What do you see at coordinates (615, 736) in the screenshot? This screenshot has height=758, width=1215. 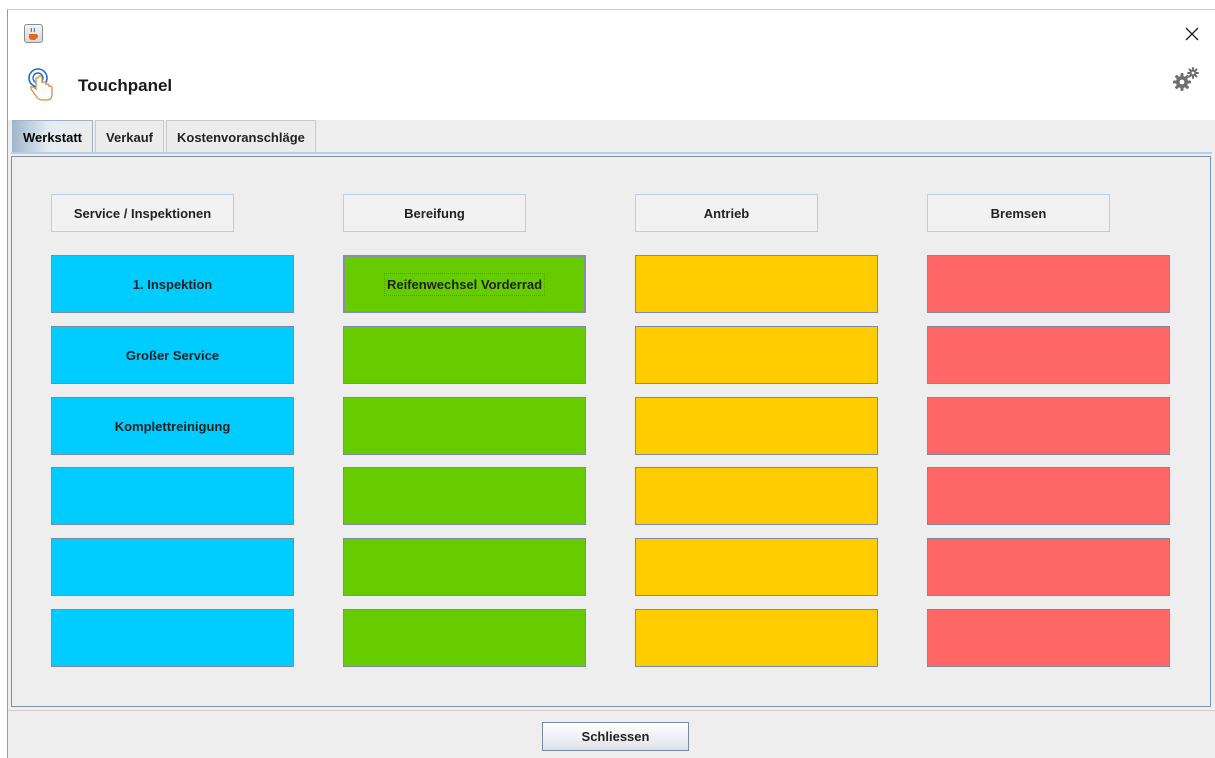 I see `close-button: Schliessen` at bounding box center [615, 736].